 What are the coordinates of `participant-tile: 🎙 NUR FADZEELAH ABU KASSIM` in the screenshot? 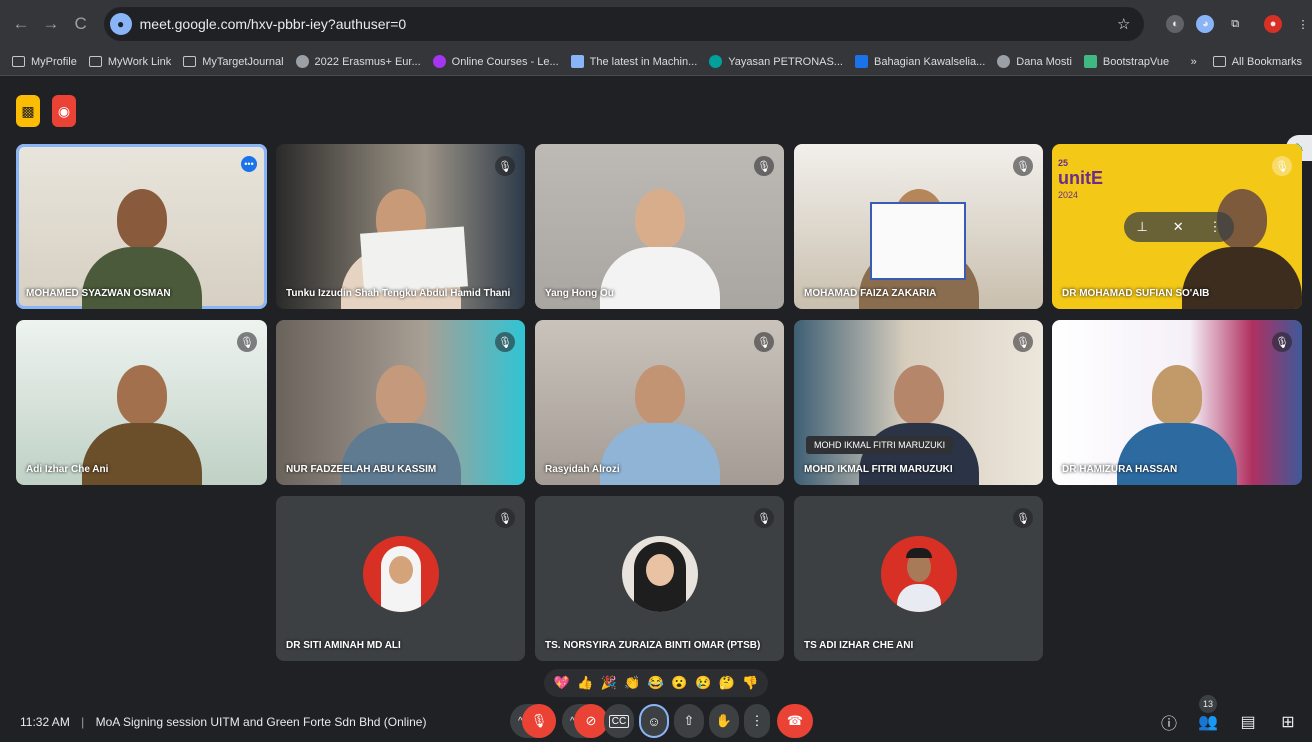 It's located at (400, 402).